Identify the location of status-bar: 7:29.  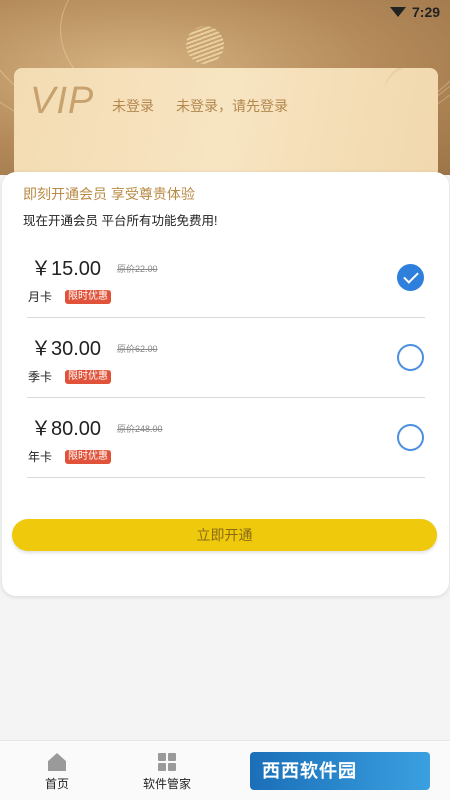
(225, 12).